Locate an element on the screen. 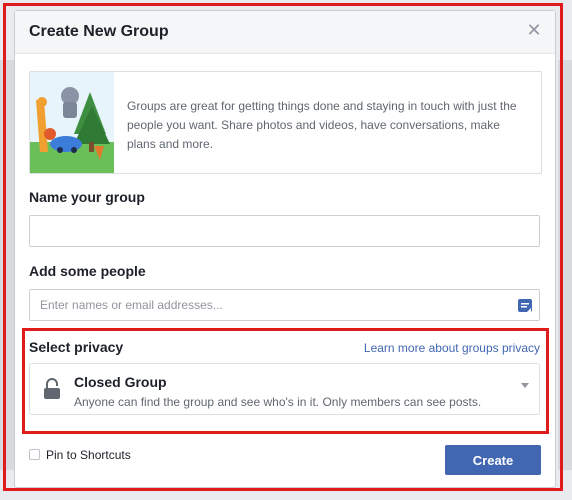 The height and width of the screenshot is (500, 572). group-name-input is located at coordinates (275, 231).